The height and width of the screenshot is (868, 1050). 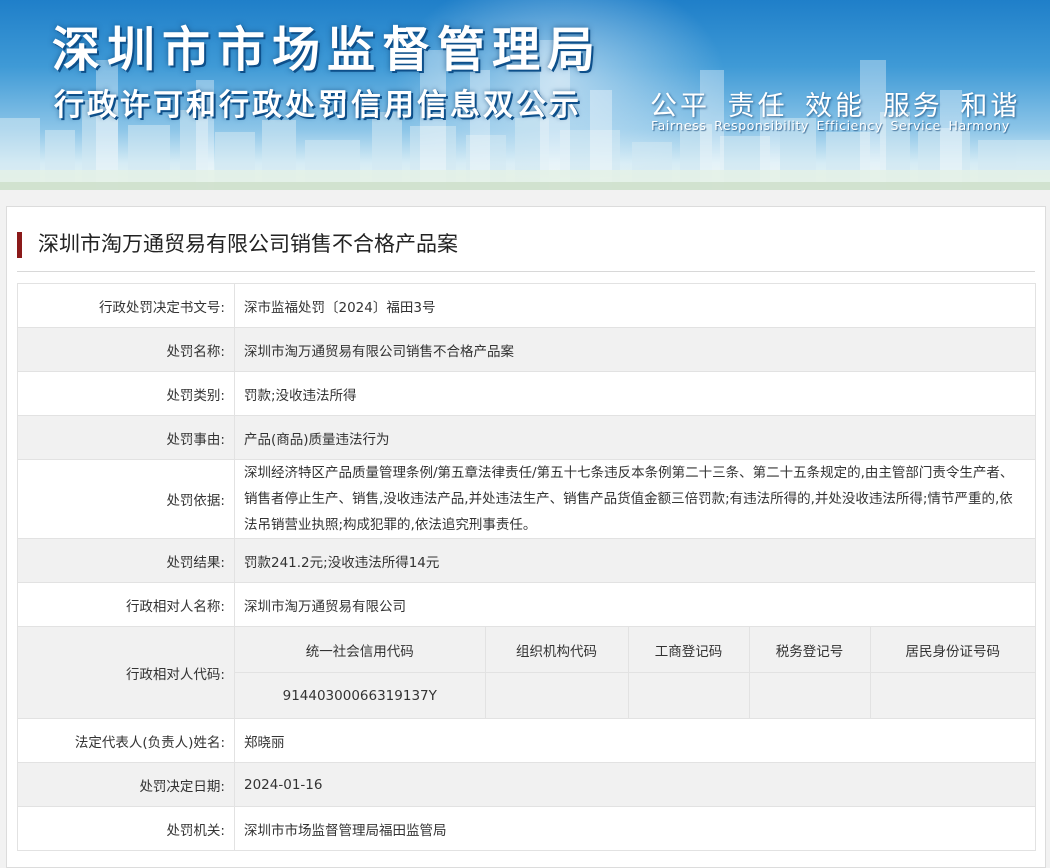 I want to click on code-header-org-code: 组织机构代码, so click(x=556, y=650).